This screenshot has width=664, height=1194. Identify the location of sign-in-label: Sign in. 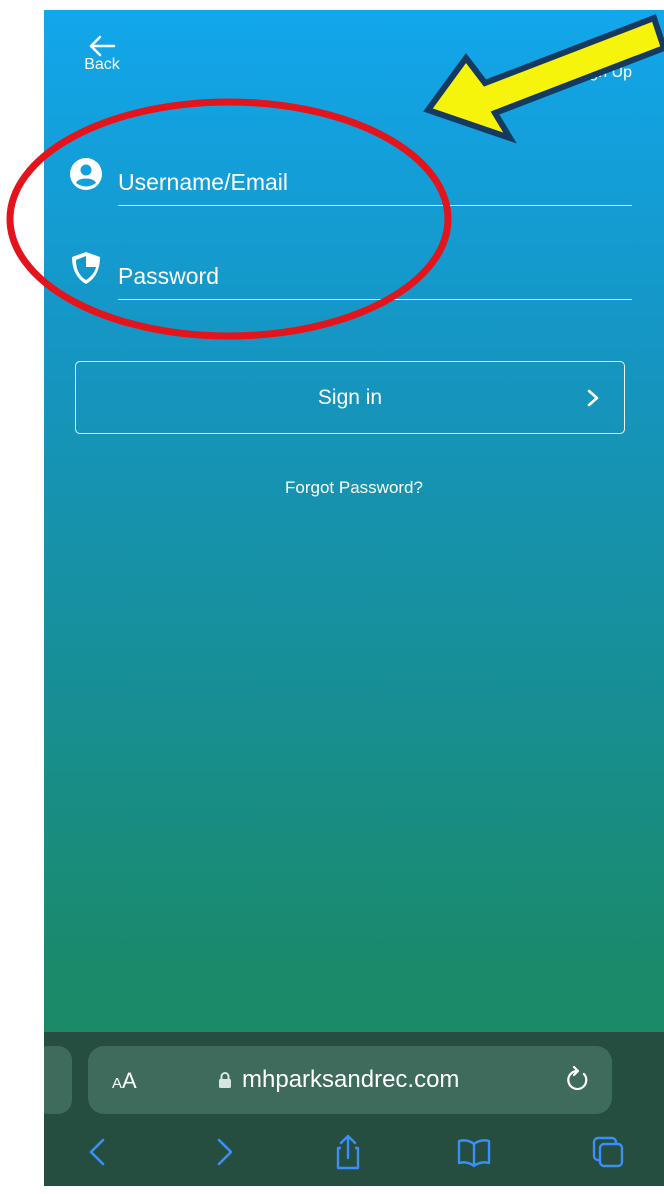
(350, 397).